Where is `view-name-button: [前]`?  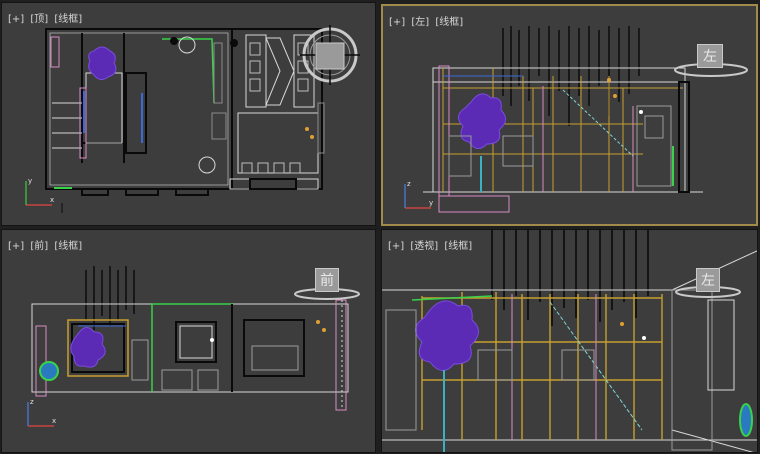 view-name-button: [前] is located at coordinates (39, 246).